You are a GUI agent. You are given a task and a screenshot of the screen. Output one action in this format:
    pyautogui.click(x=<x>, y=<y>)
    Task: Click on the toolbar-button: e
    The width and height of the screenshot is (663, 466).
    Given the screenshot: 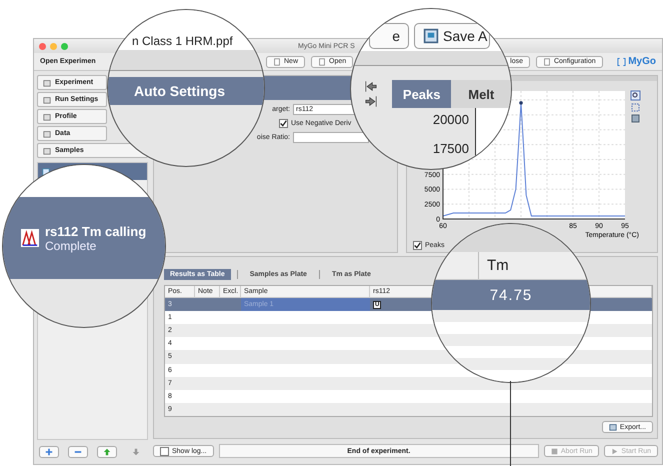 What is the action you would take?
    pyautogui.click(x=389, y=36)
    